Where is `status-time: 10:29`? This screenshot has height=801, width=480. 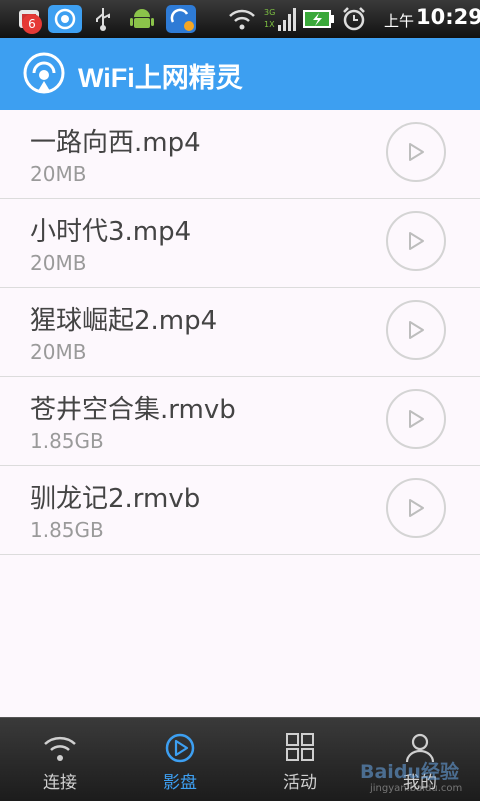
status-time: 10:29 is located at coordinates (448, 17).